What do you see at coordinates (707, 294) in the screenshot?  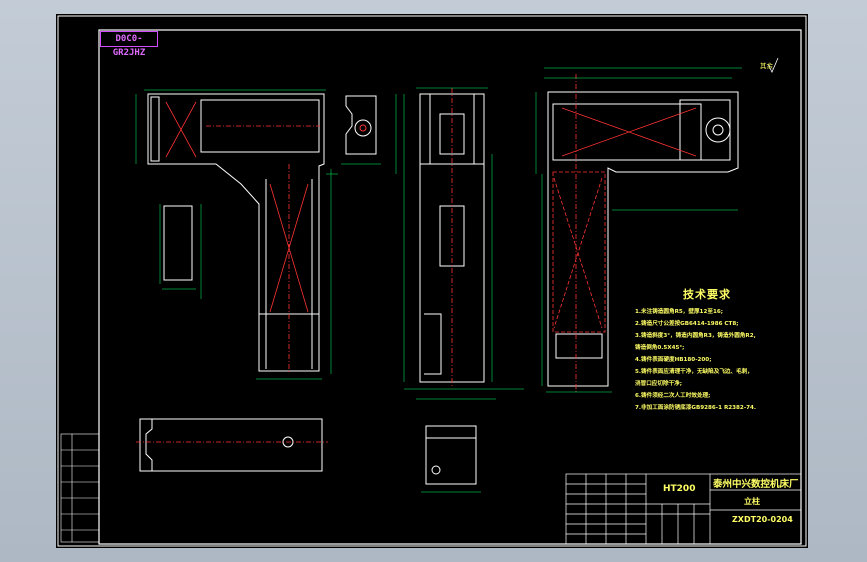 I see `requirements-title: 技术要求` at bounding box center [707, 294].